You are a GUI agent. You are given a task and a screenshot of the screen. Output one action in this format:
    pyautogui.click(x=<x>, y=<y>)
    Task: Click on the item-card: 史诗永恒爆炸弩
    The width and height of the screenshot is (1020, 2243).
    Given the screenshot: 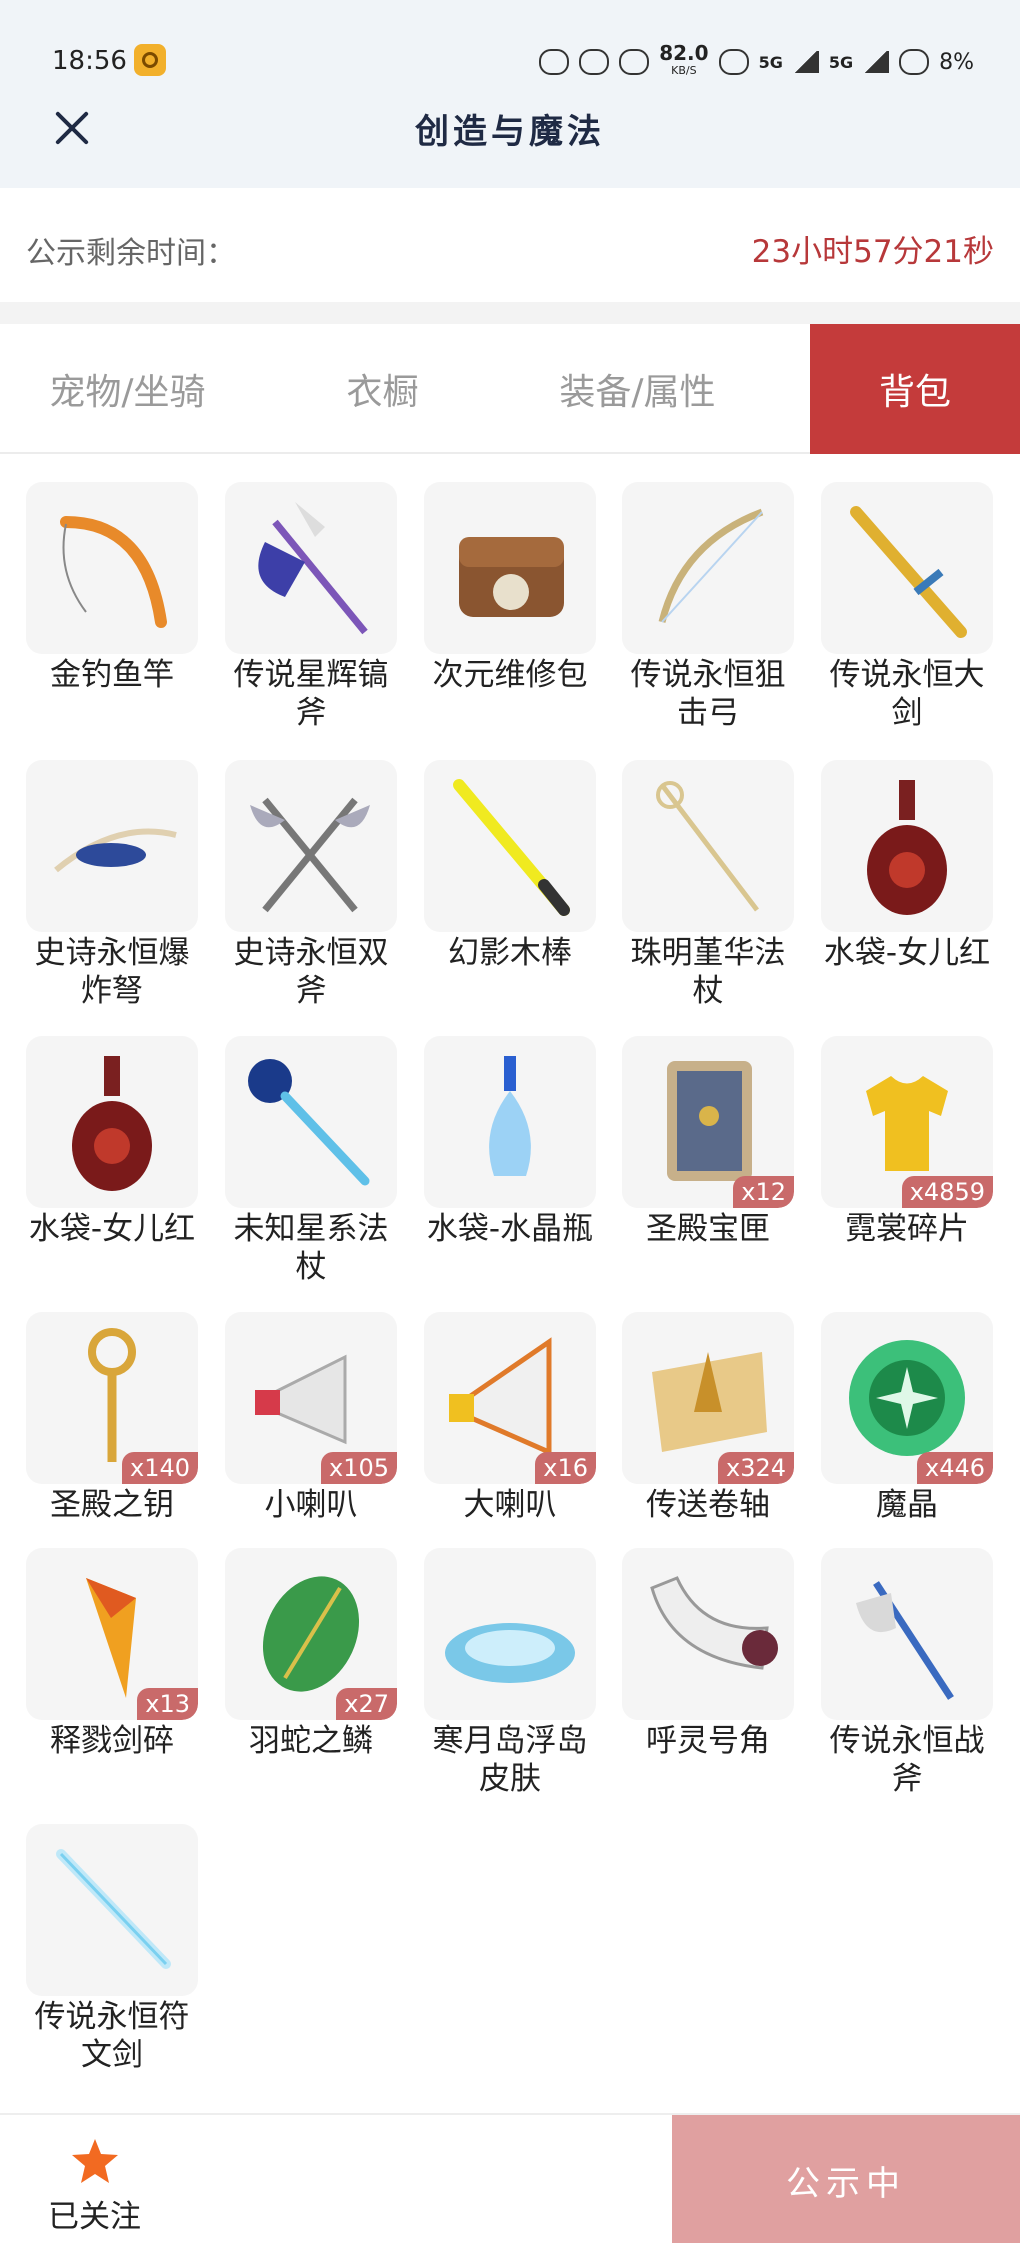 What is the action you would take?
    pyautogui.click(x=112, y=885)
    